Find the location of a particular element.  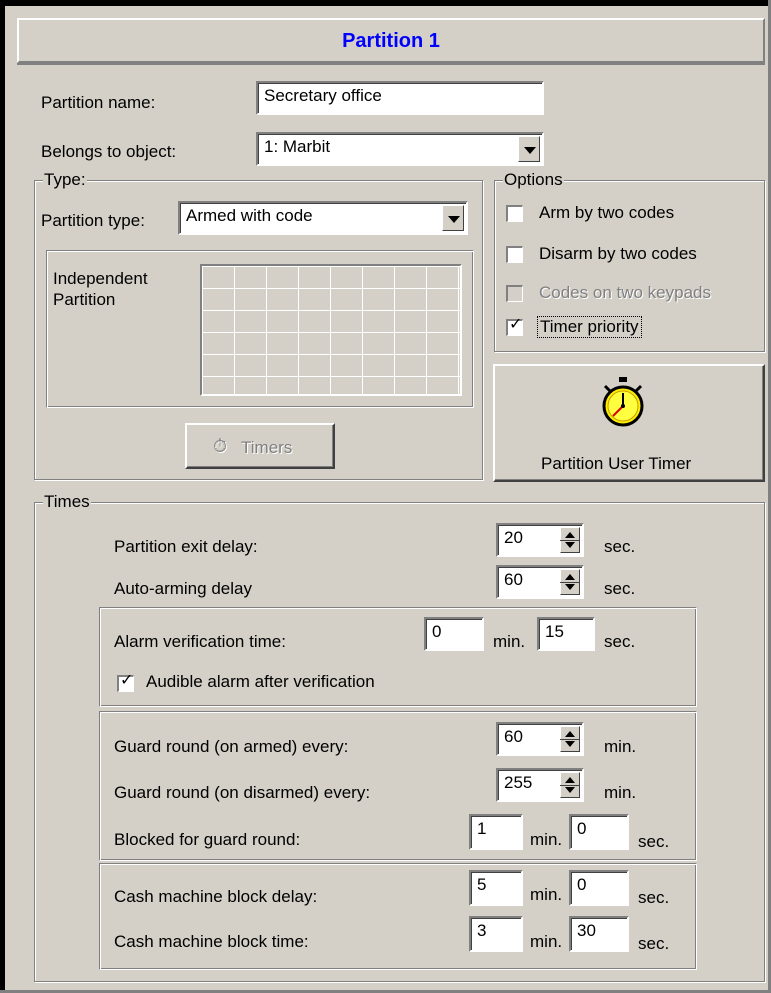

timer-priority-checkbox: ✓ is located at coordinates (514, 326).